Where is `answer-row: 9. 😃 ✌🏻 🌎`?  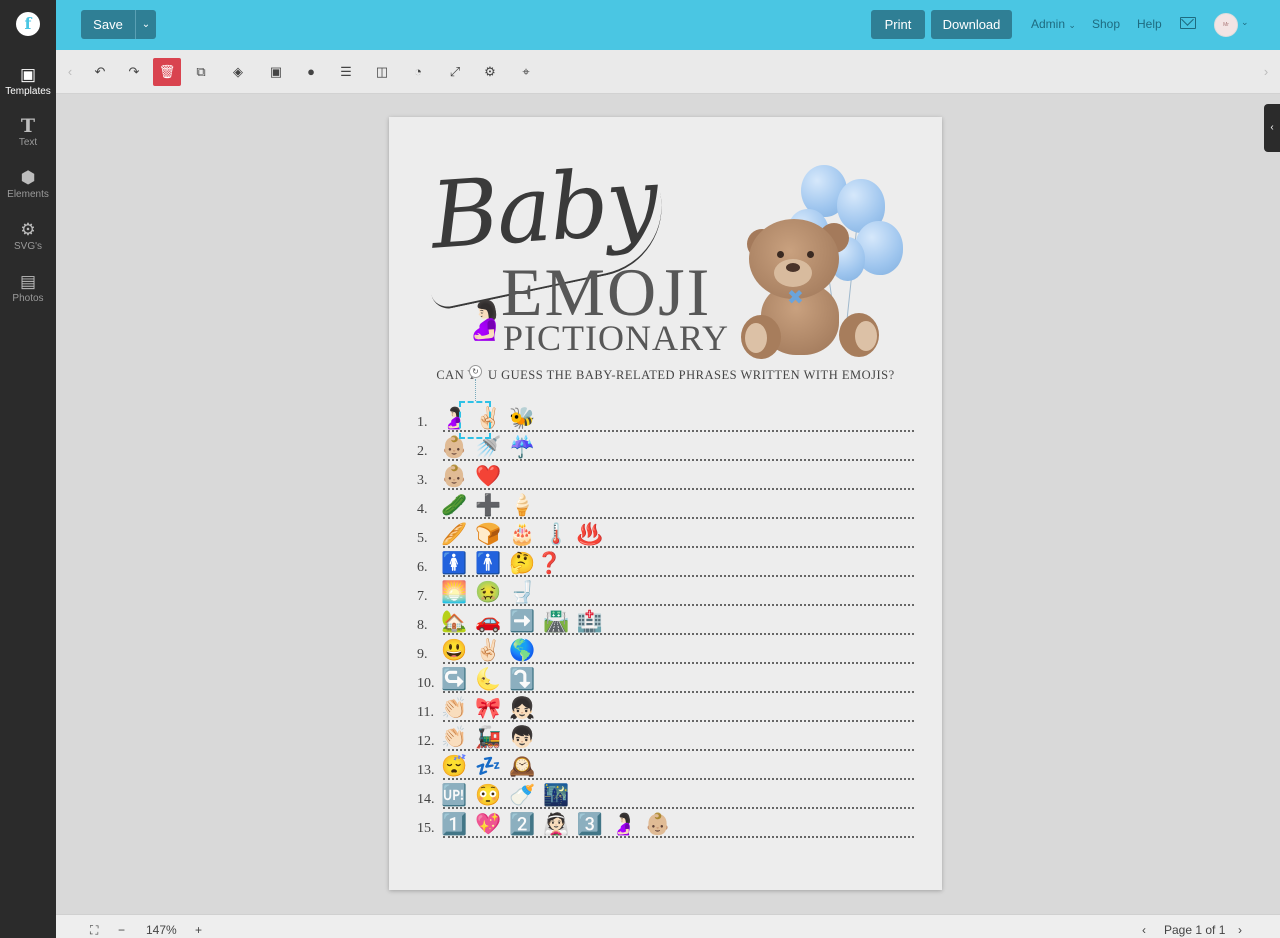
answer-row: 9. 😃 ✌🏻 🌎 is located at coordinates (665, 653).